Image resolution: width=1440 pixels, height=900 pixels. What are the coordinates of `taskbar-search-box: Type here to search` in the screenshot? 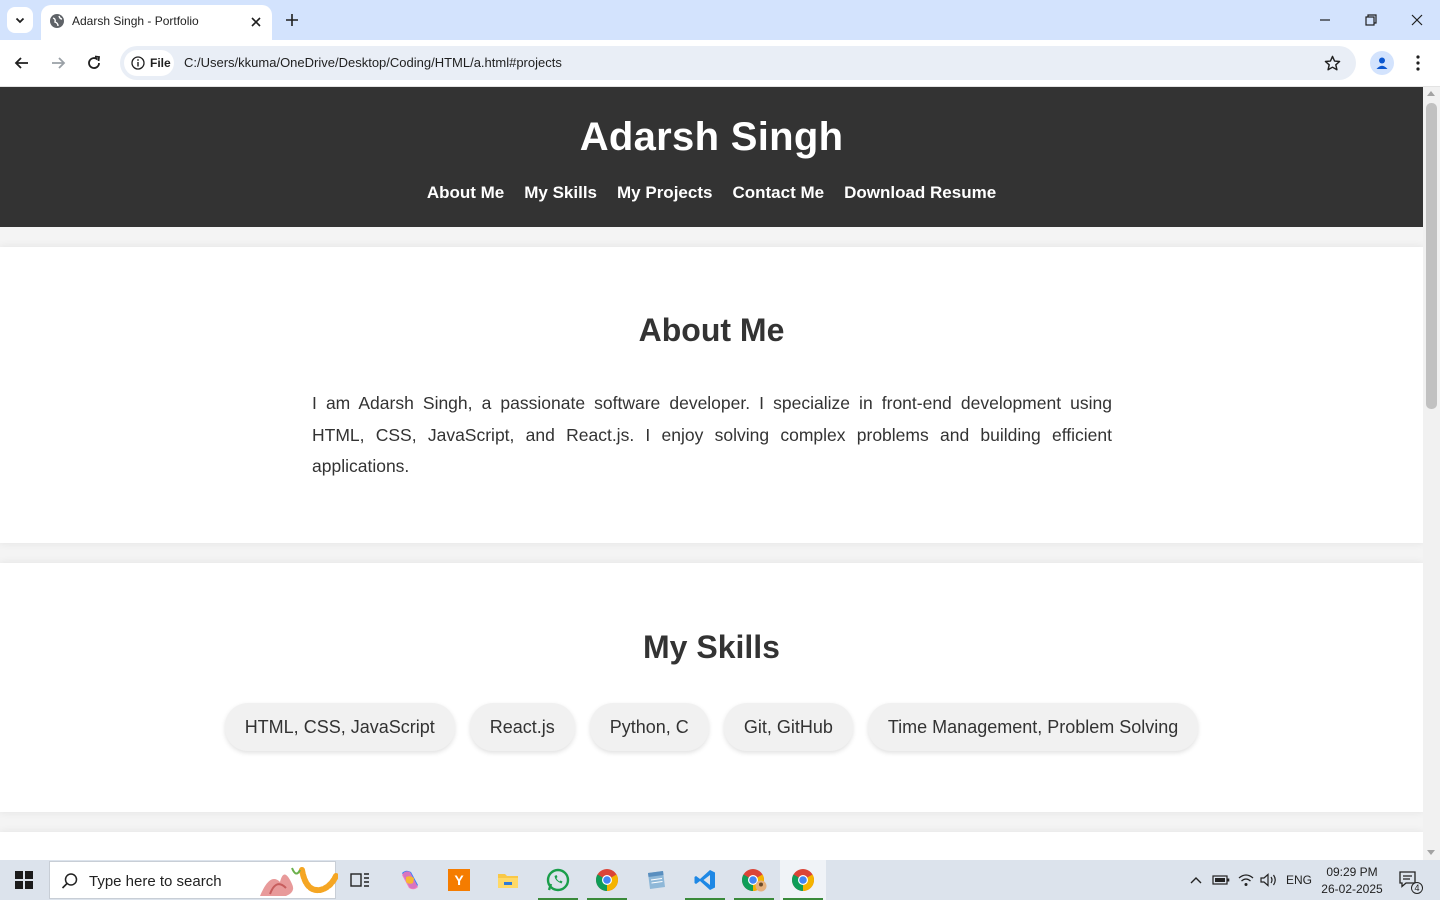 It's located at (193, 880).